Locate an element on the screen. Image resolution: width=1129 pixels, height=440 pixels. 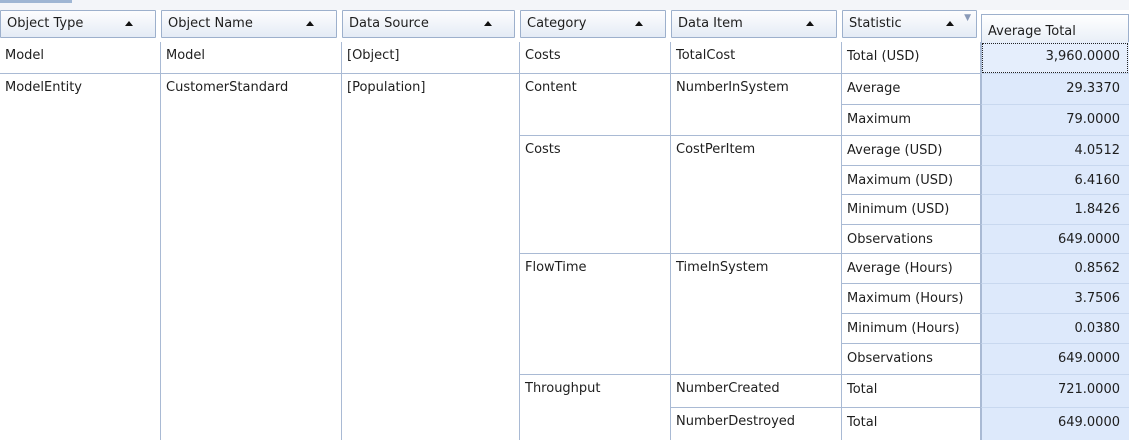
cell-statistic: Maximum is located at coordinates (911, 120).